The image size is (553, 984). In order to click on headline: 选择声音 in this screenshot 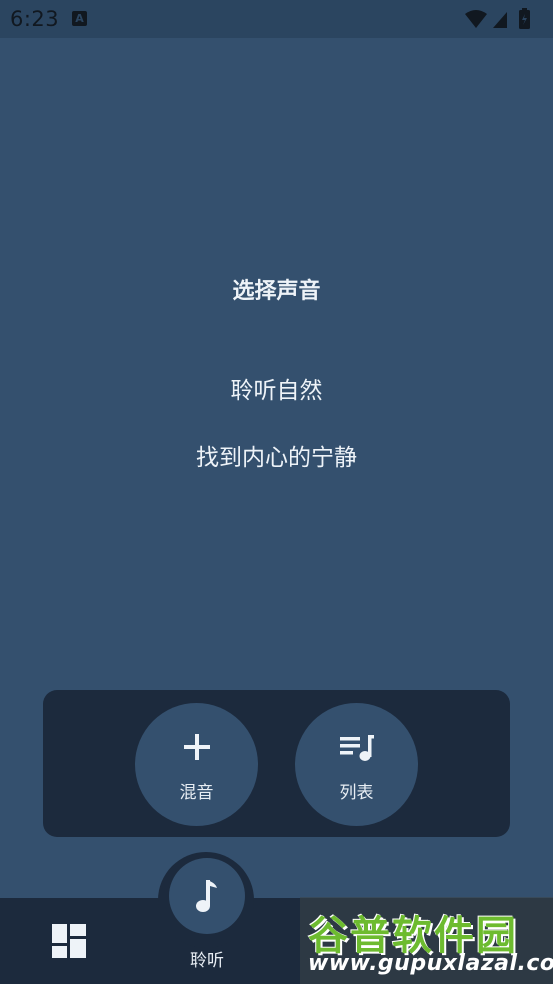, I will do `click(276, 291)`.